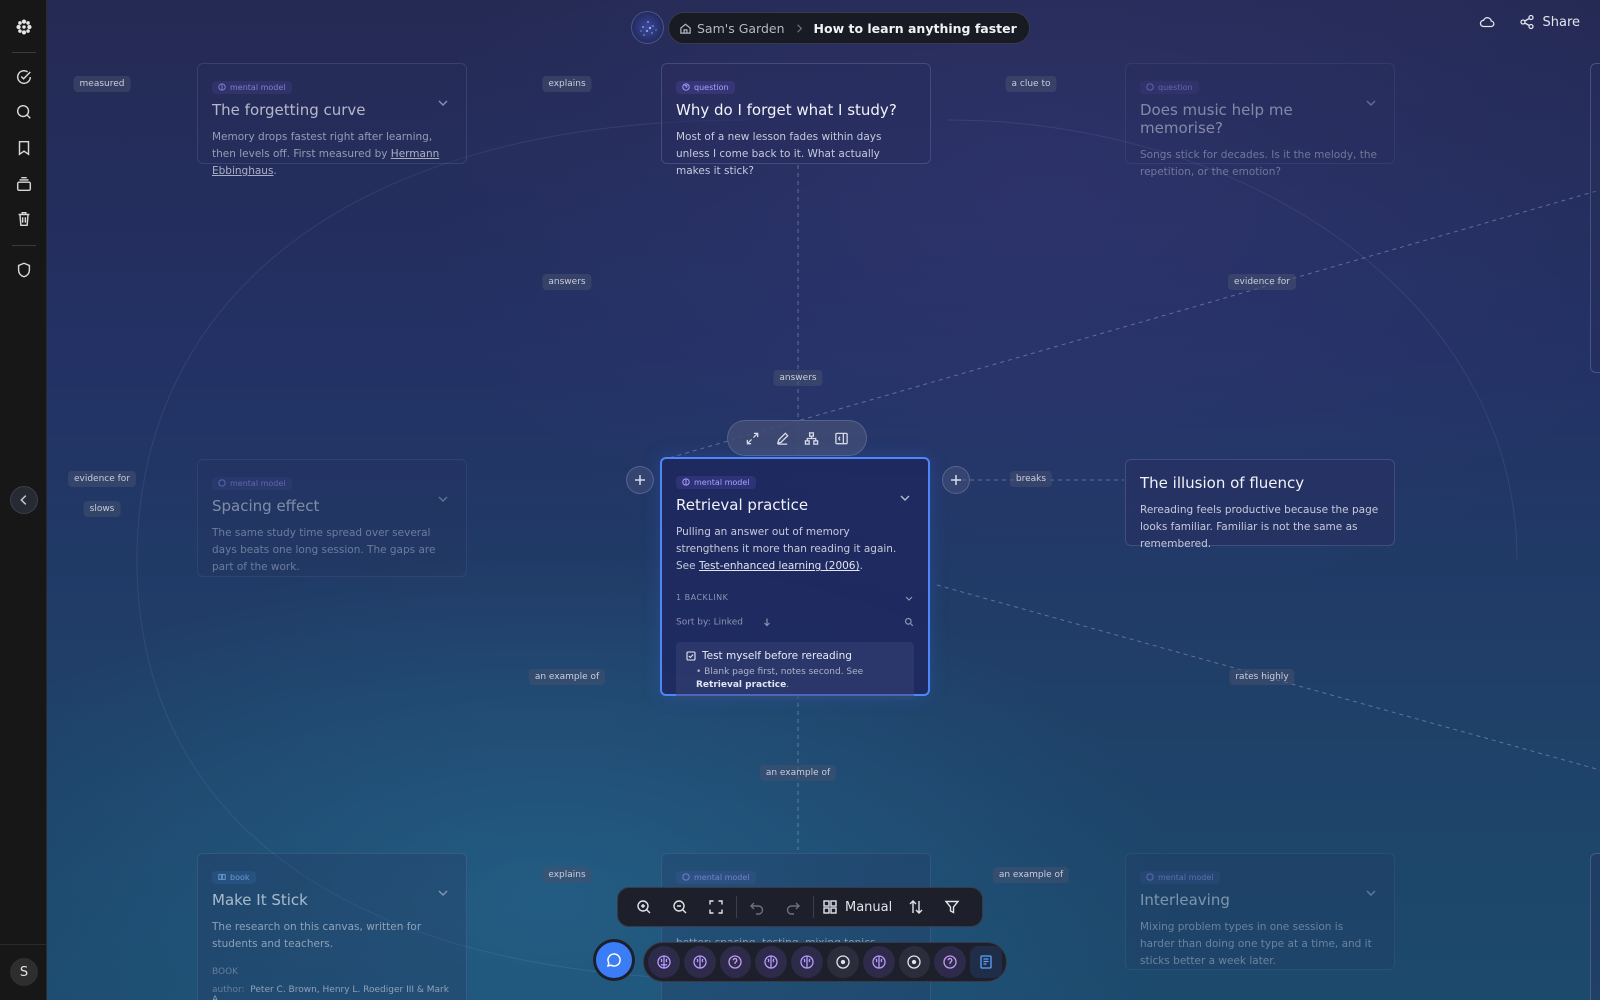  Describe the element at coordinates (797, 438) in the screenshot. I see `card-toolbar` at that location.